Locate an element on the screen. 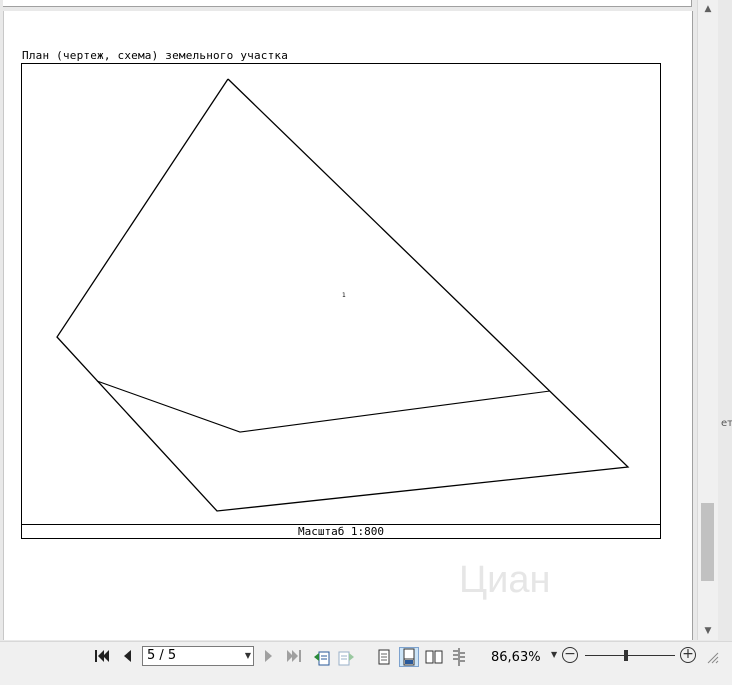 Image resolution: width=732 pixels, height=685 pixels. chevron-down-icon: ▼ is located at coordinates (248, 656).